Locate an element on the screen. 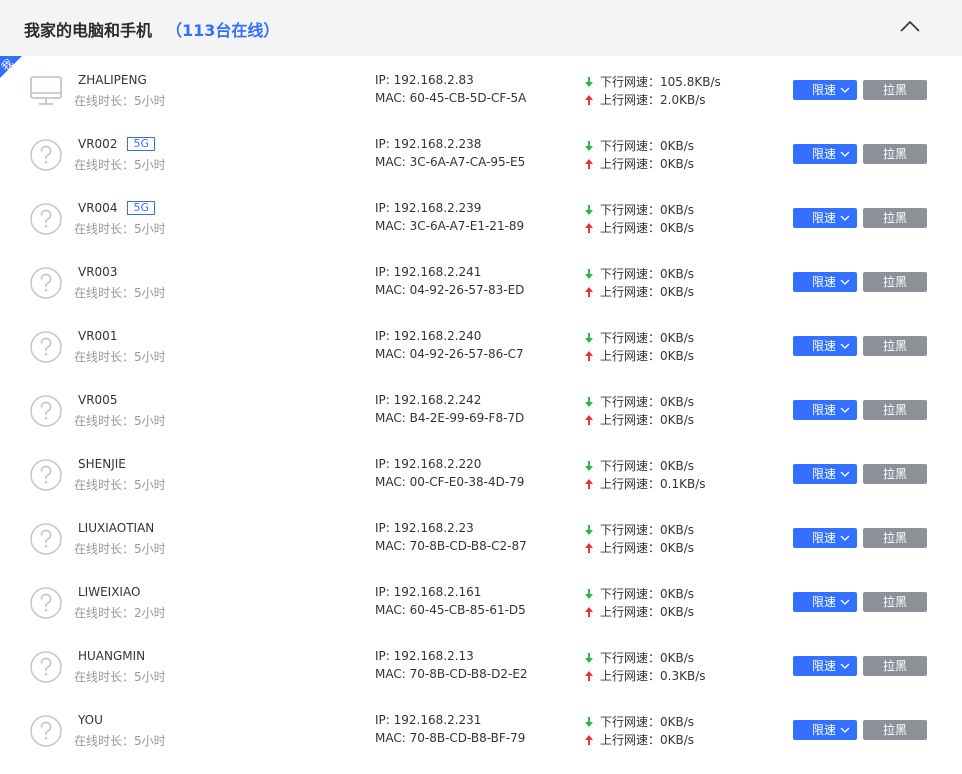  mac-value: 70-8B-CD-B8-BF-79 is located at coordinates (467, 738).